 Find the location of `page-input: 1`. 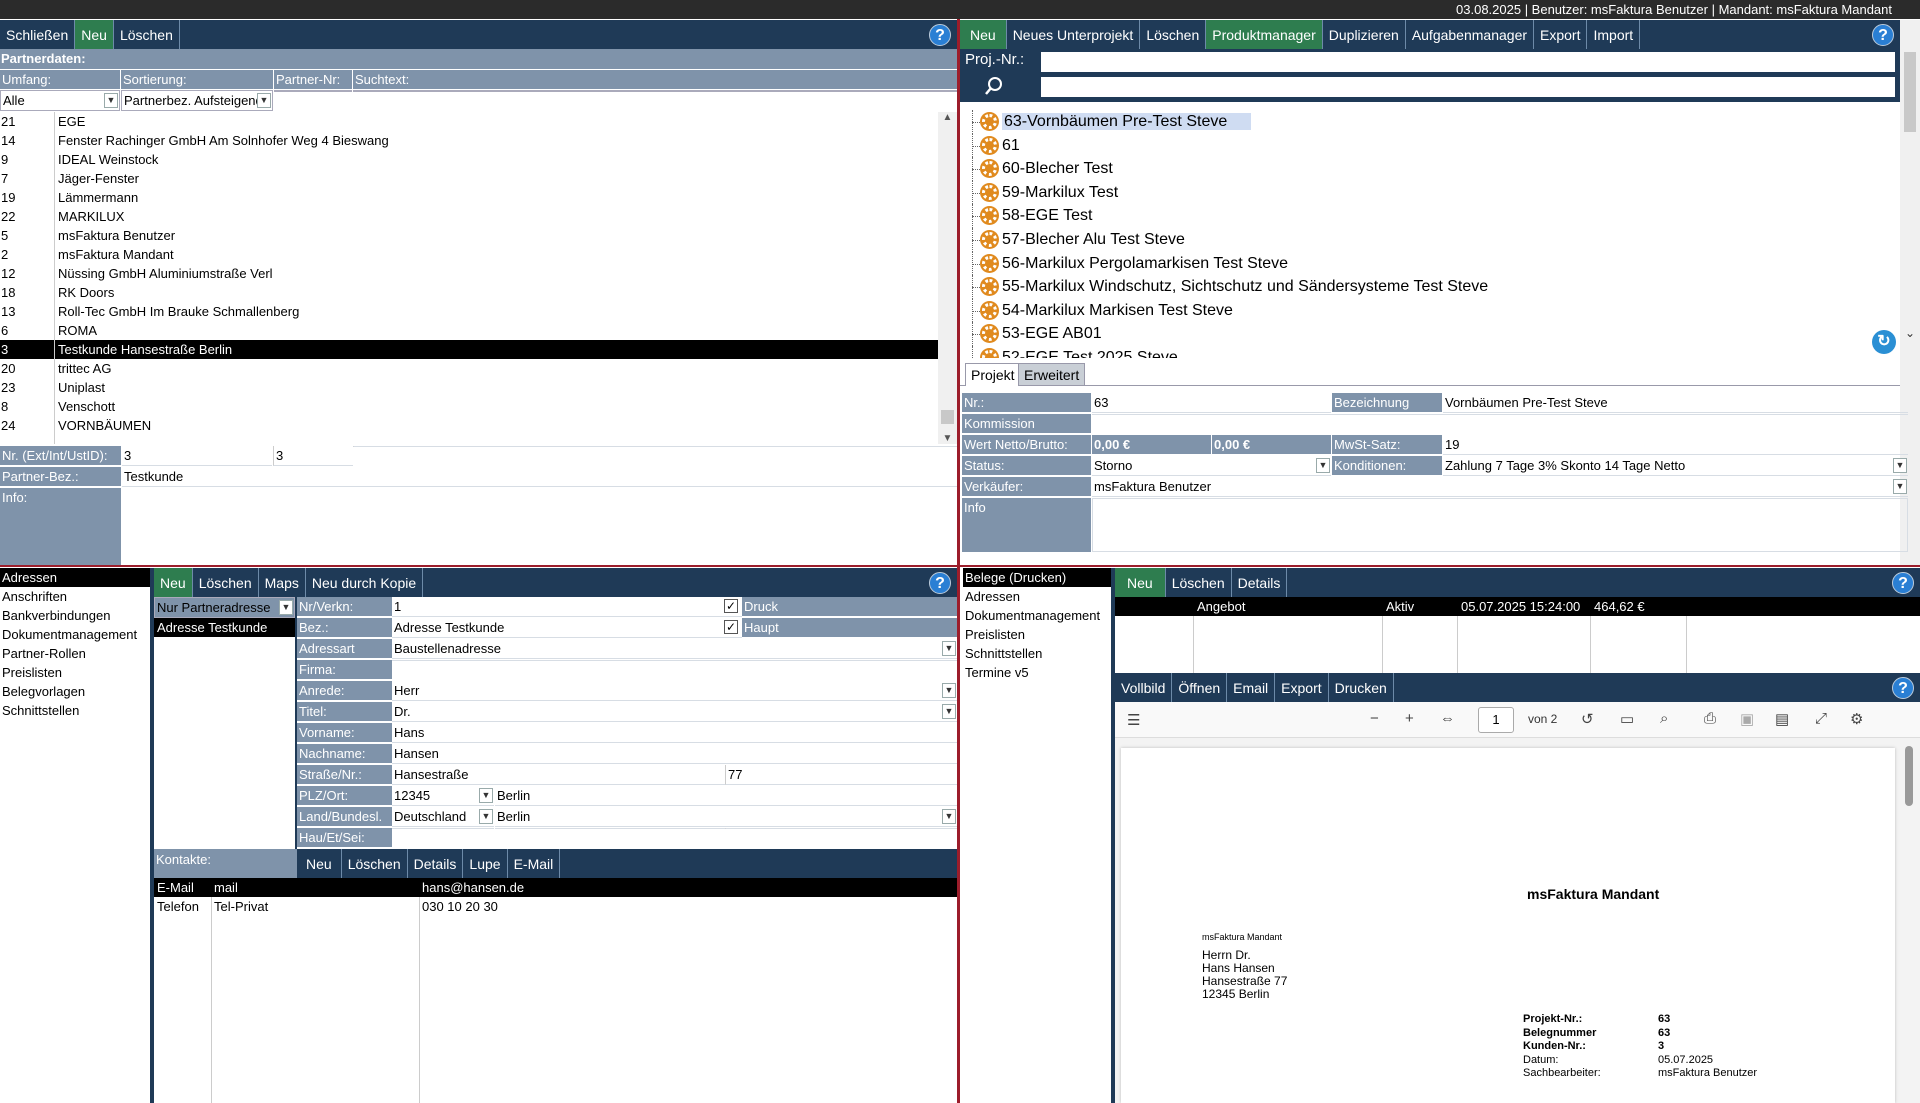

page-input: 1 is located at coordinates (1496, 720).